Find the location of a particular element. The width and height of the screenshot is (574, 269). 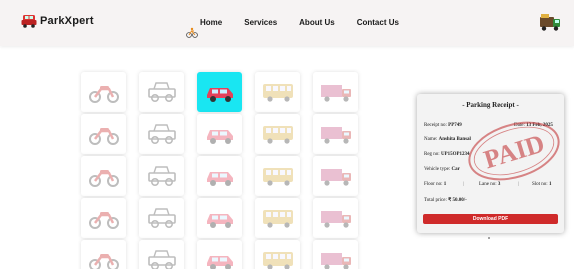

bicycle-icon is located at coordinates (192, 32).